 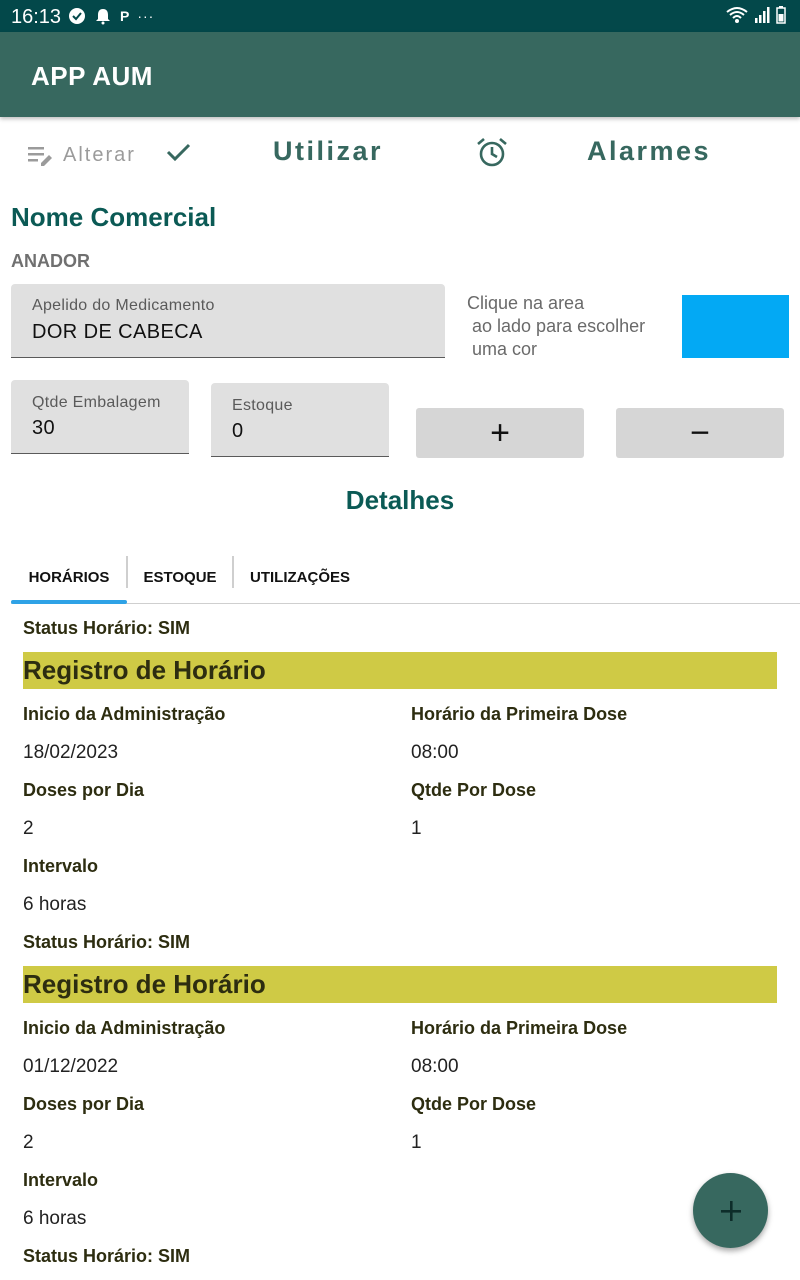 I want to click on details-title: Detalhes, so click(x=400, y=500).